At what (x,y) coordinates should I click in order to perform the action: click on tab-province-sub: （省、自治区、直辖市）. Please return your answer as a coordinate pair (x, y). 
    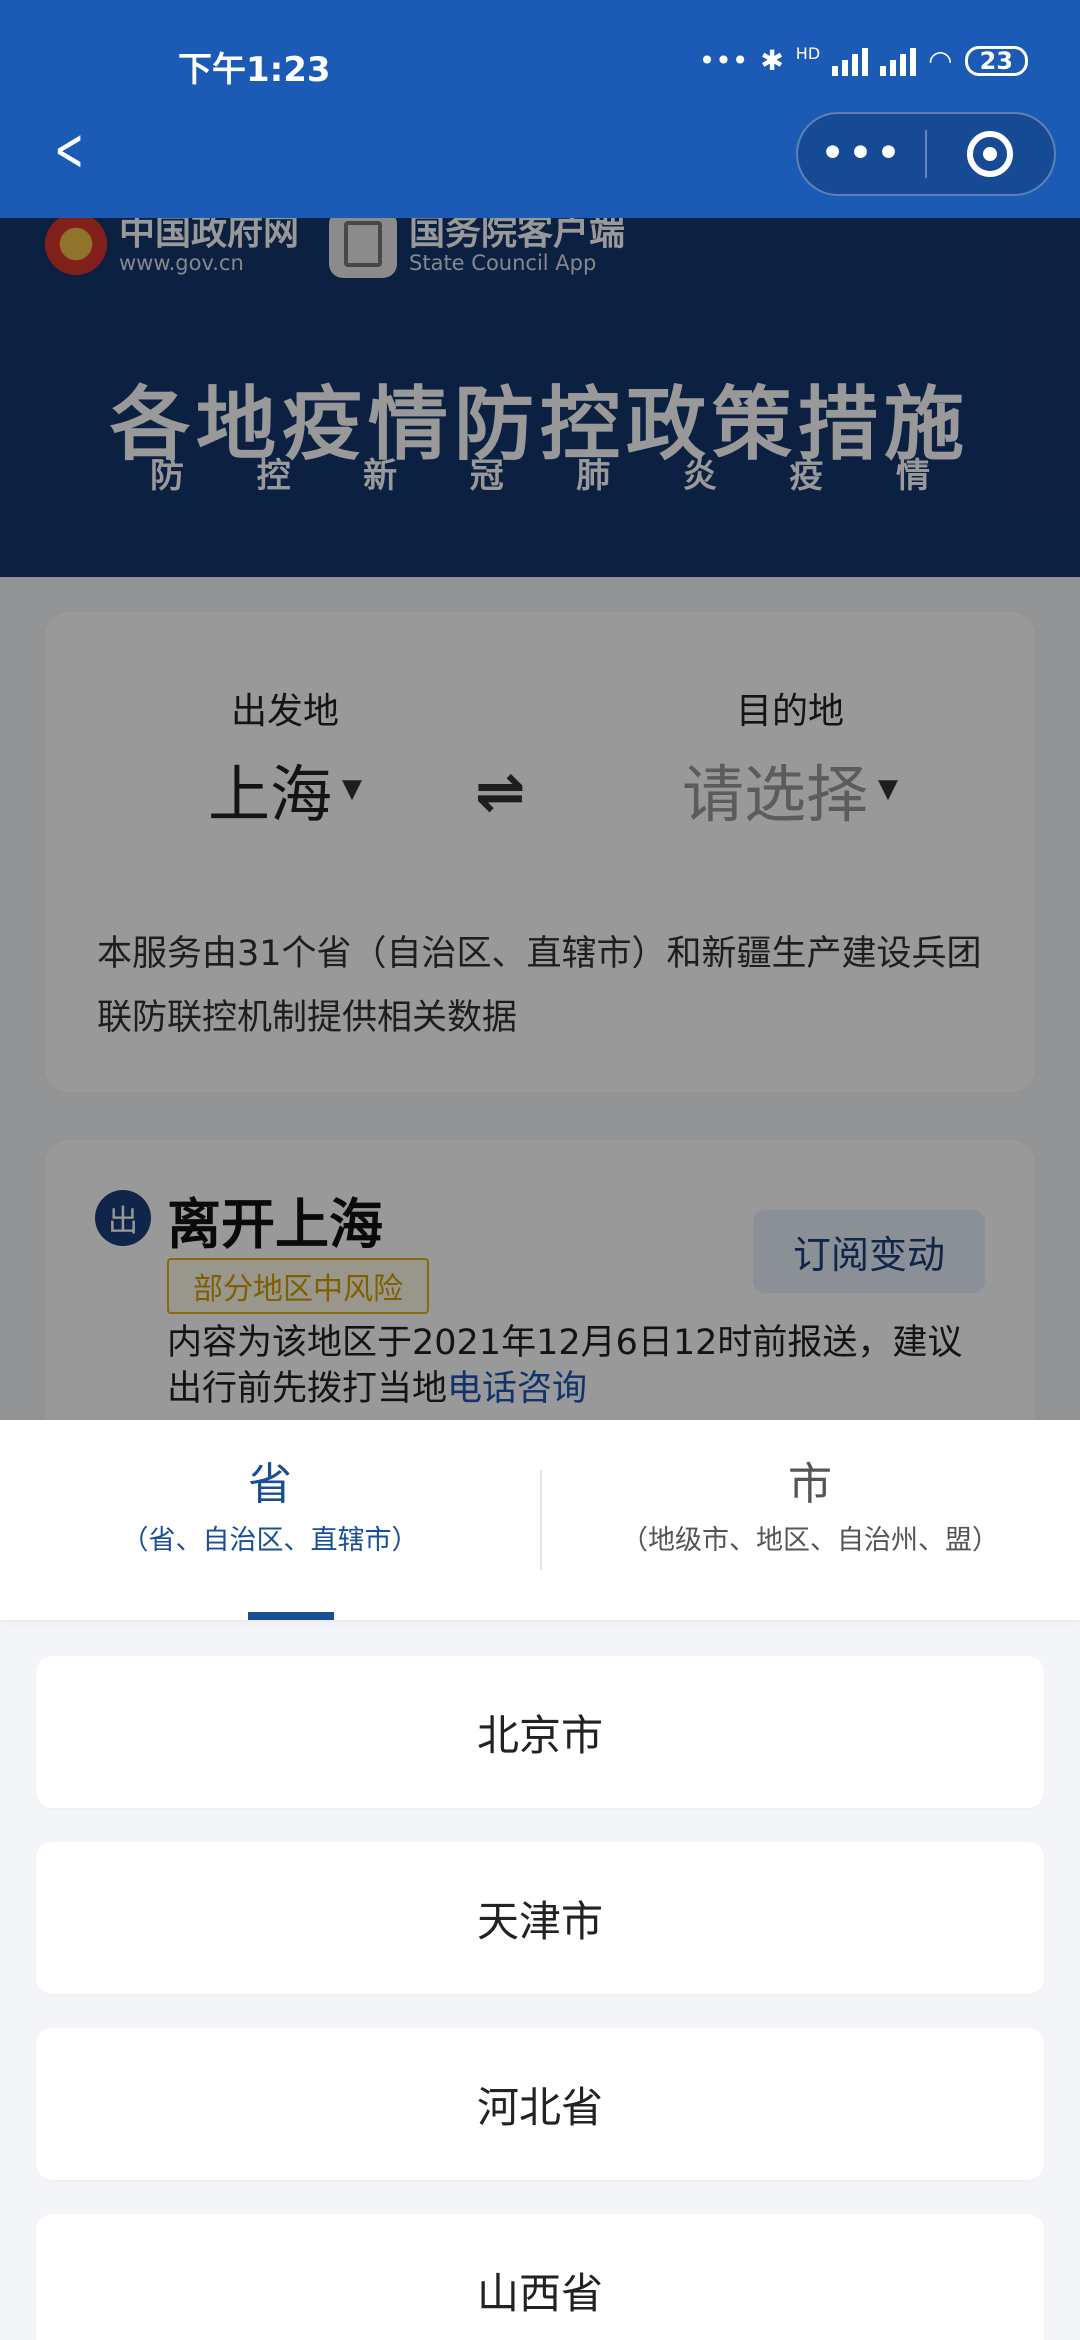
    Looking at the image, I should click on (270, 1540).